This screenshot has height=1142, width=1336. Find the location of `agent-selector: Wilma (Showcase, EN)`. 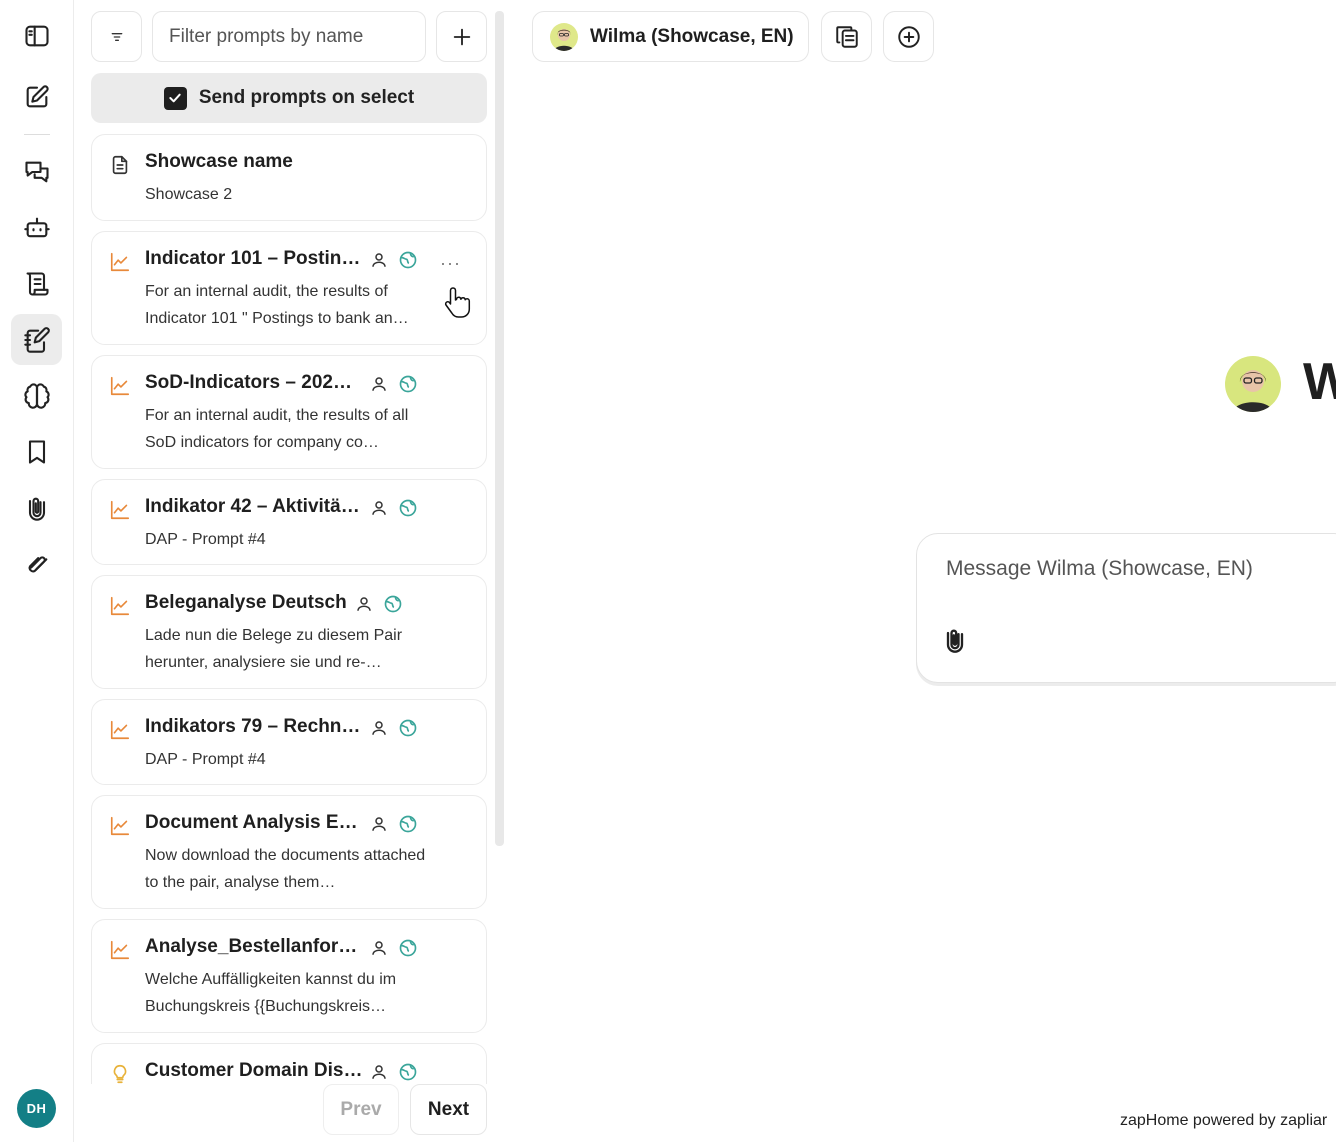

agent-selector: Wilma (Showcase, EN) is located at coordinates (670, 36).